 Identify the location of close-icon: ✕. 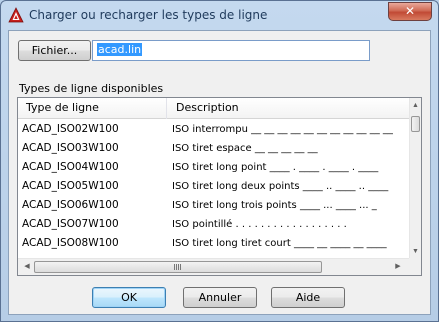
(410, 11).